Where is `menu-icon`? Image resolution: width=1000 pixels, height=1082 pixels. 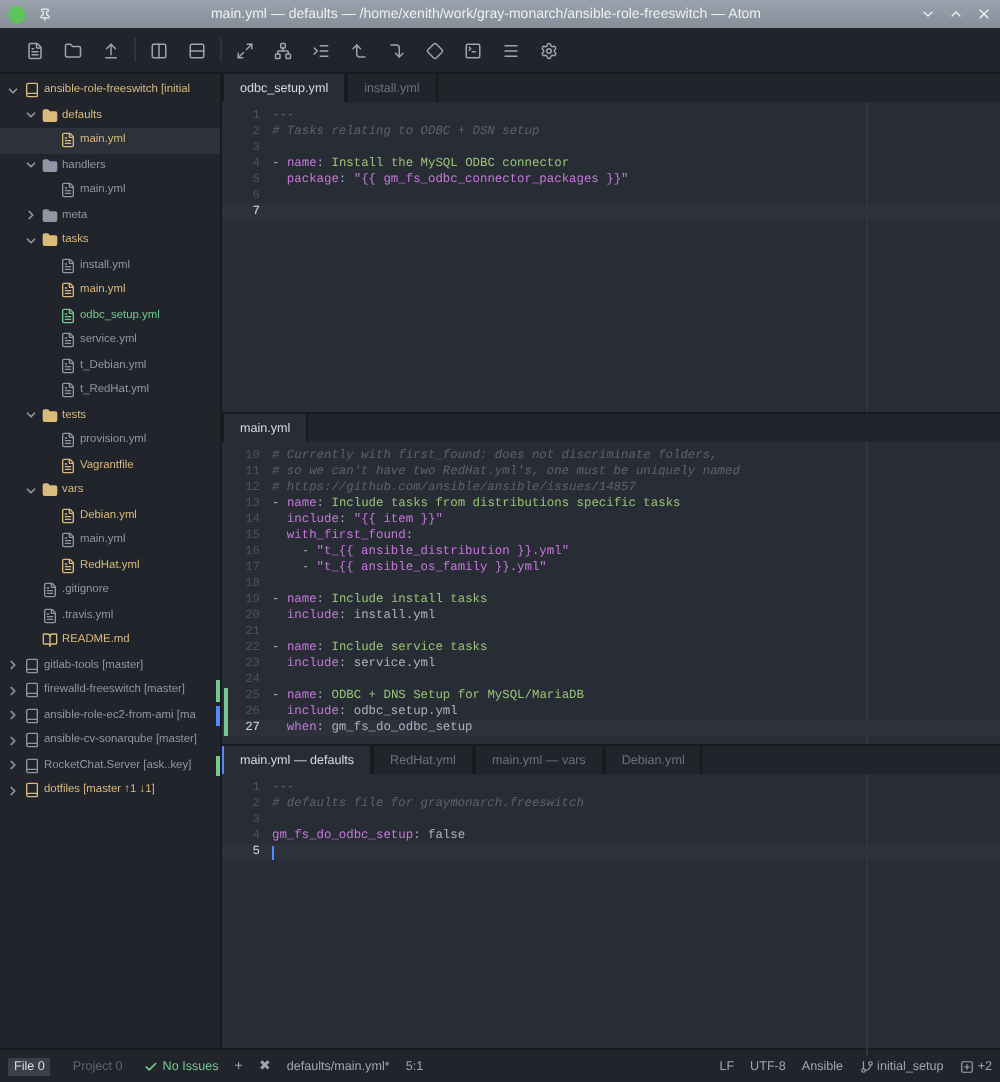
menu-icon is located at coordinates (511, 50).